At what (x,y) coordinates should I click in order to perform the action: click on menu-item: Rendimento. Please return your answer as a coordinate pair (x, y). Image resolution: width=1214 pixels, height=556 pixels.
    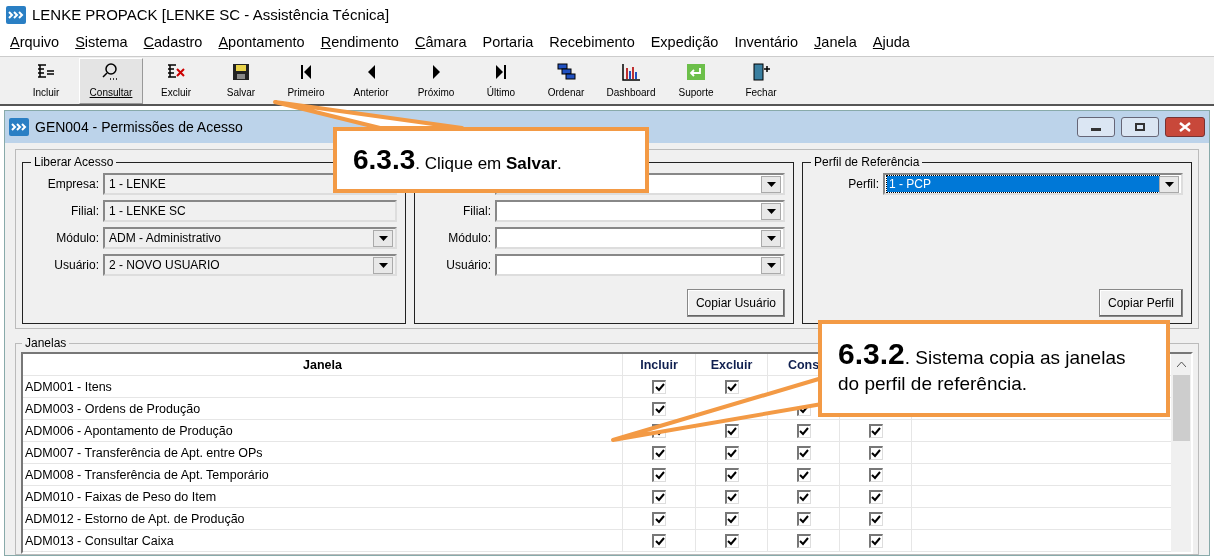
    Looking at the image, I should click on (359, 43).